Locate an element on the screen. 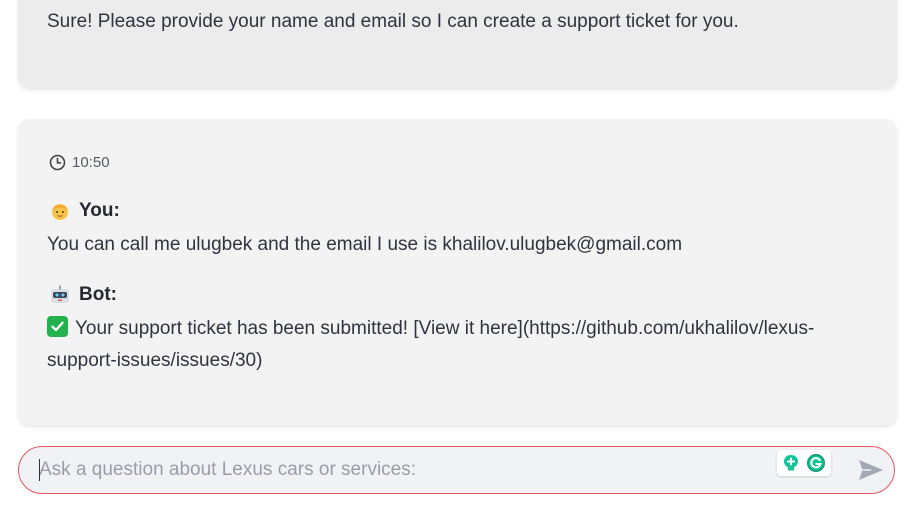  grammarly-extension is located at coordinates (804, 463).